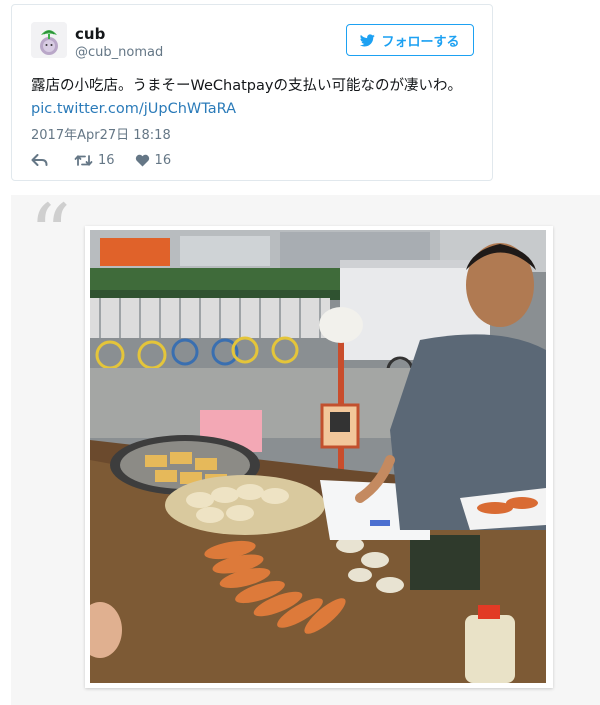 This screenshot has width=600, height=705. What do you see at coordinates (94, 160) in the screenshot?
I see `retweet-button: 16` at bounding box center [94, 160].